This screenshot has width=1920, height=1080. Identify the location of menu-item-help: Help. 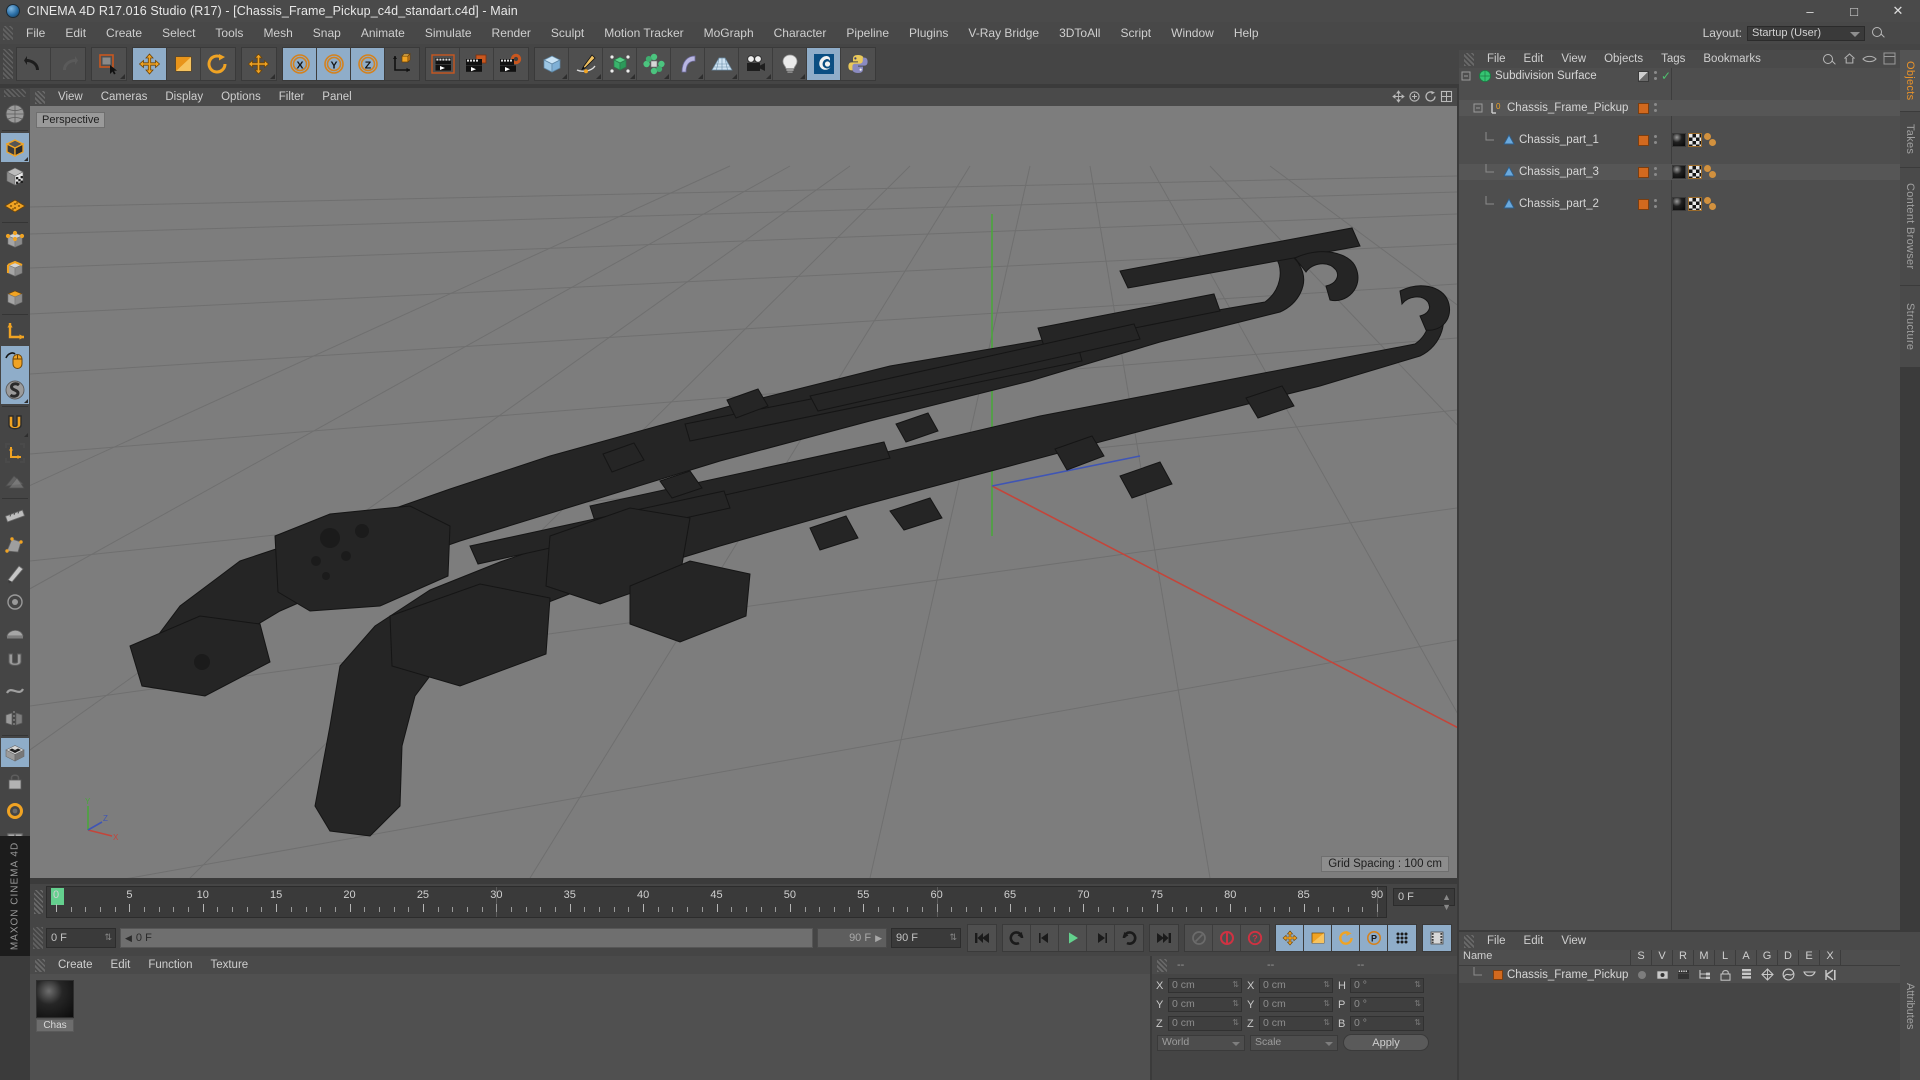
(1246, 33).